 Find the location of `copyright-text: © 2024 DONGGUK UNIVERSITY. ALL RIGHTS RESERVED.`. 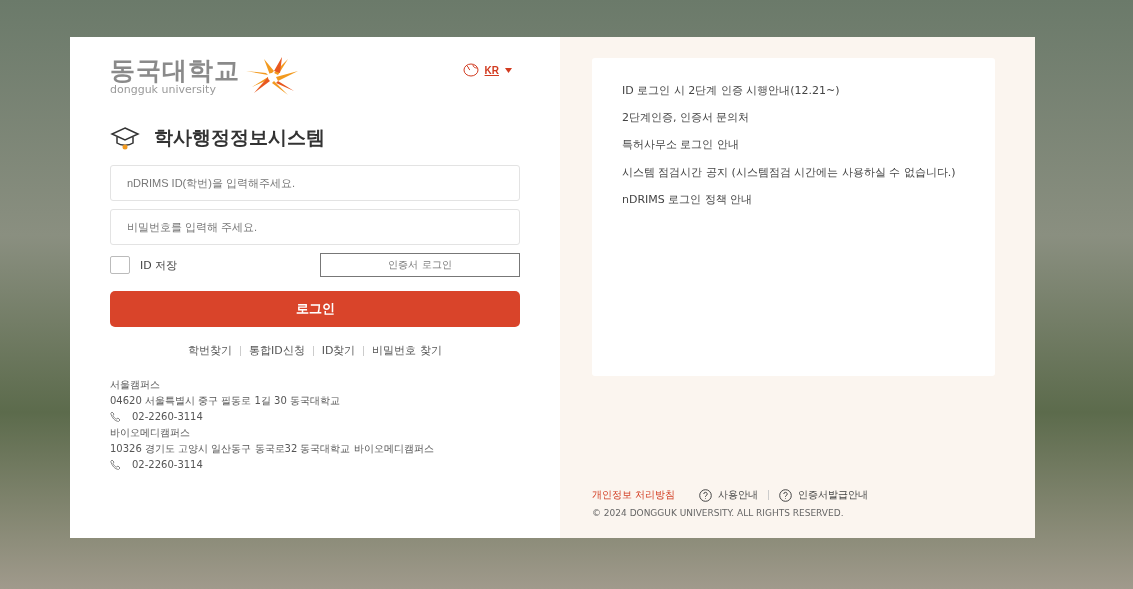

copyright-text: © 2024 DONGGUK UNIVERSITY. ALL RIGHTS RESERVED. is located at coordinates (718, 513).